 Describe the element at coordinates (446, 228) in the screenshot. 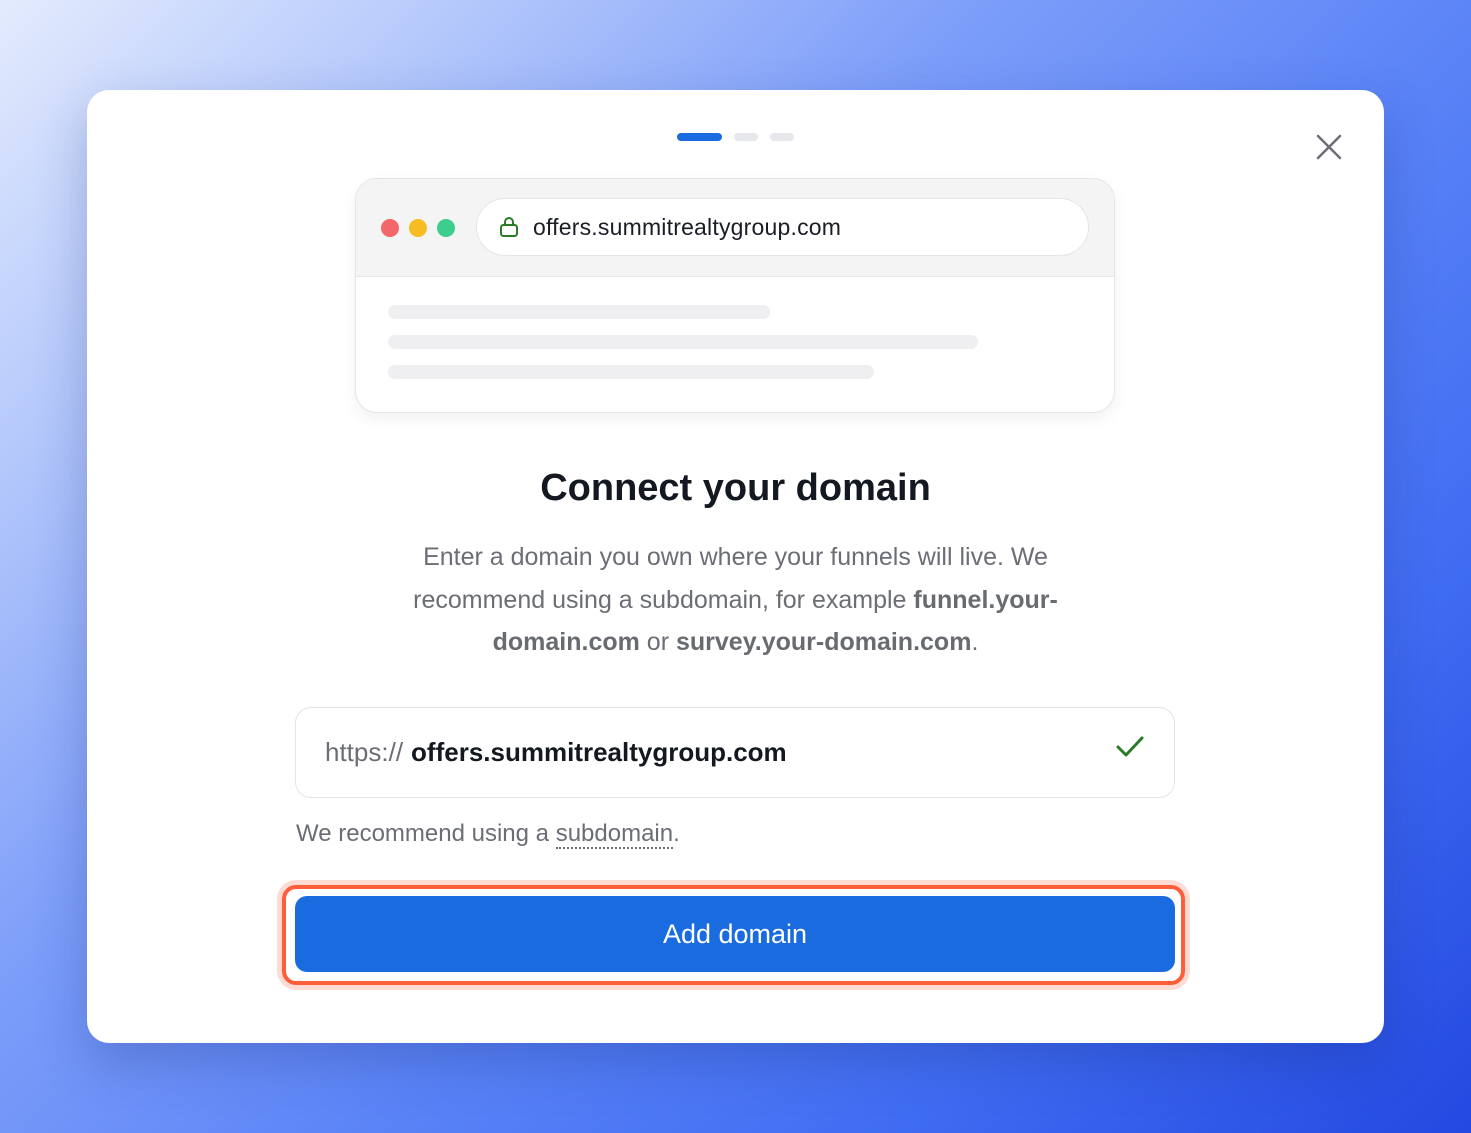

I see `window-maximize-dot` at that location.